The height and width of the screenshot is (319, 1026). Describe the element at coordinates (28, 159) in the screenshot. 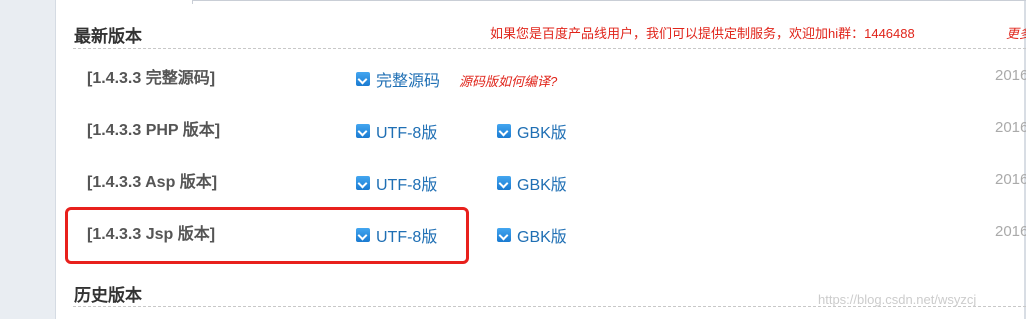

I see `left-sidebar-strip` at that location.